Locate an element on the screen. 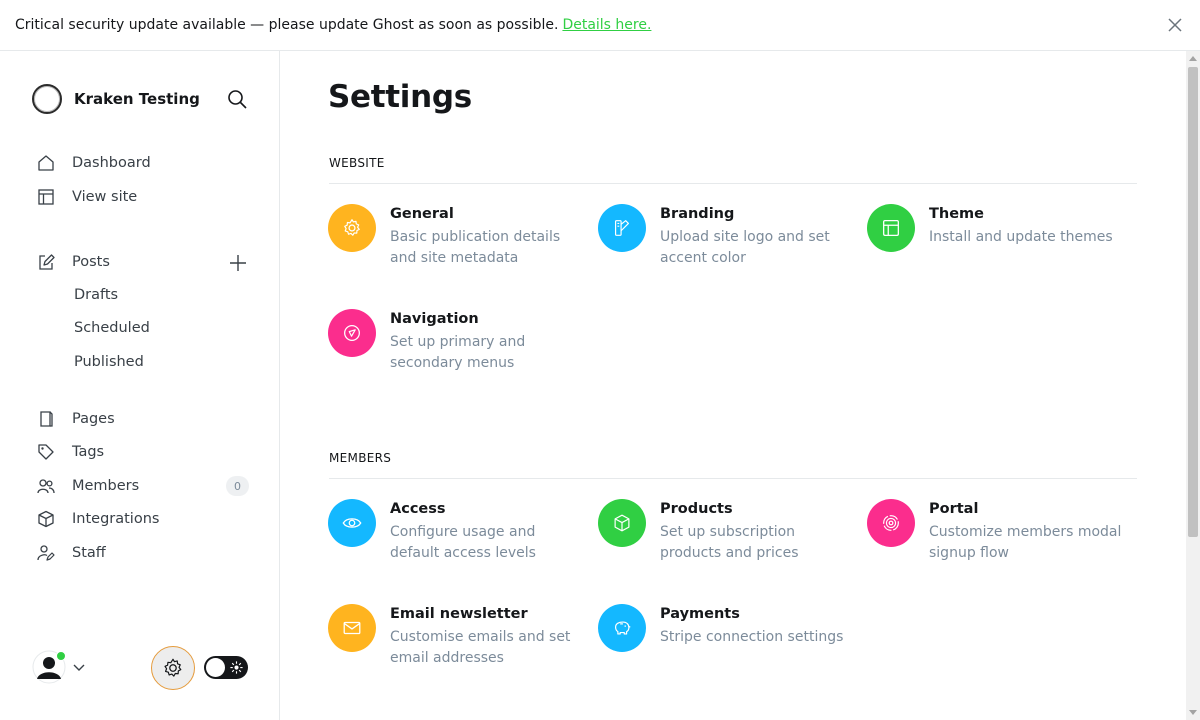  sidebar-item-label: Posts is located at coordinates (91, 262).